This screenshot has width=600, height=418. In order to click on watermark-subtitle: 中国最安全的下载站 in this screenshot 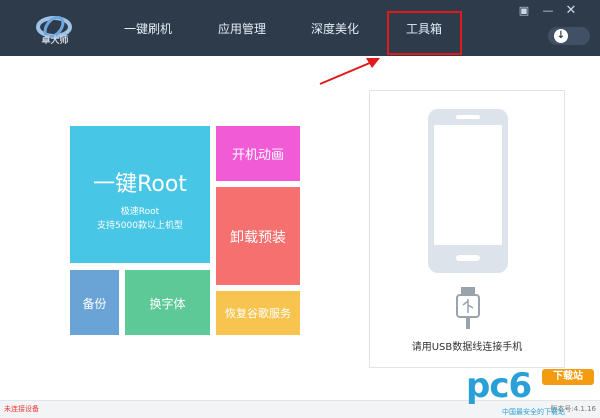, I will do `click(533, 412)`.